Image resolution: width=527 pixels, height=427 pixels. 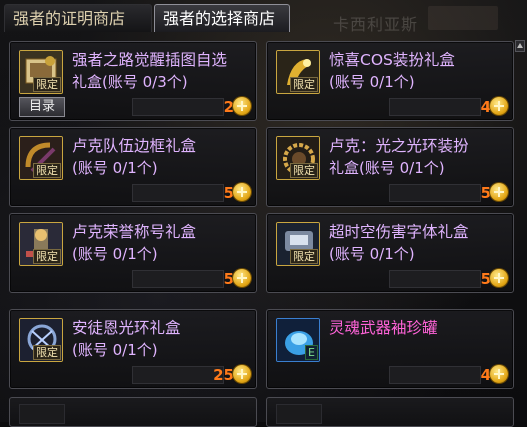 I want to click on shop-item: 限定 卢克：光之光环装扮 礼盒(账号 0/1个) 5, so click(x=390, y=167).